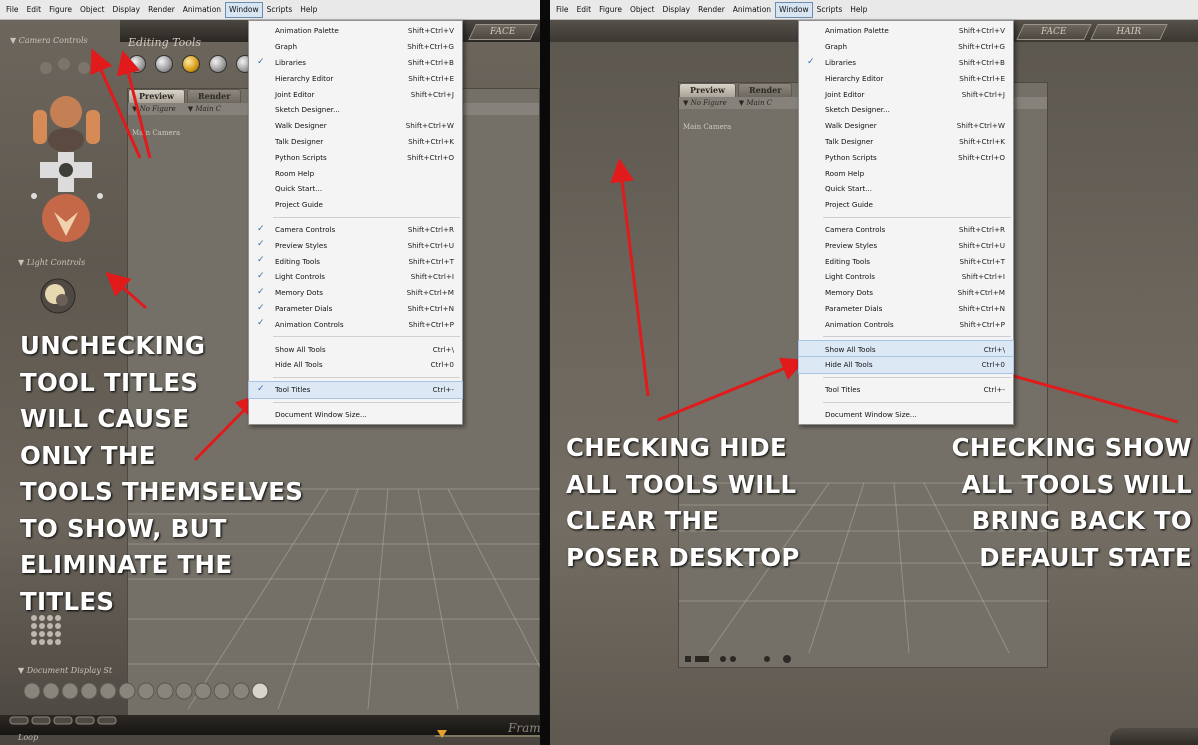 The image size is (1198, 745). What do you see at coordinates (906, 293) in the screenshot?
I see `menu-item-memory-dots: Memory Dots Shift+Ctrl+M` at bounding box center [906, 293].